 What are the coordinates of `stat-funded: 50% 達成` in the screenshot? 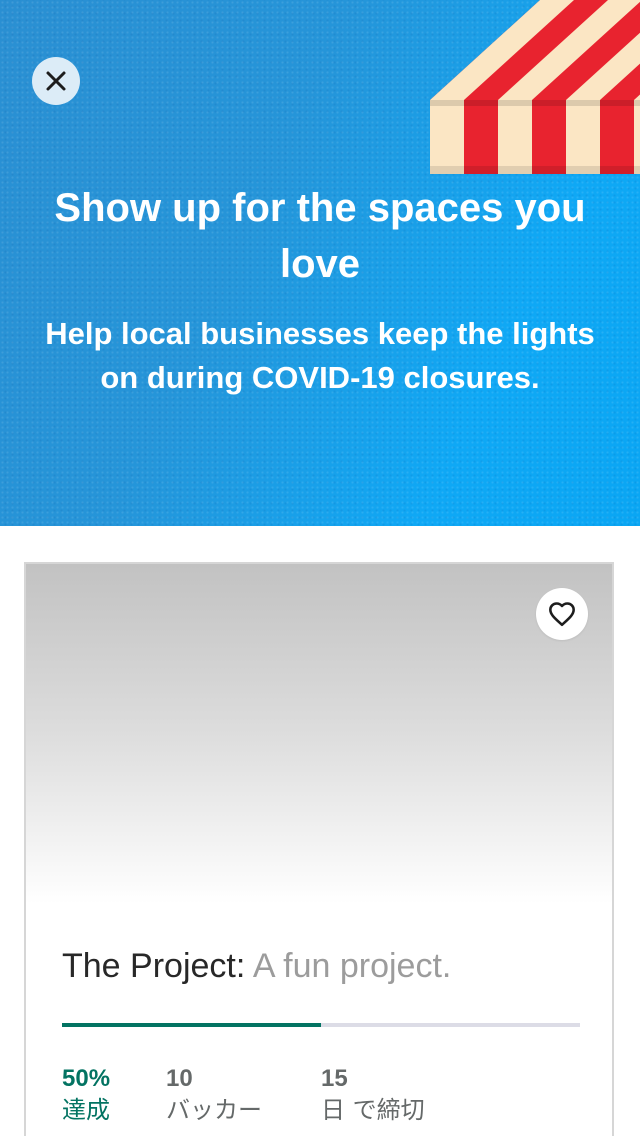 It's located at (114, 1095).